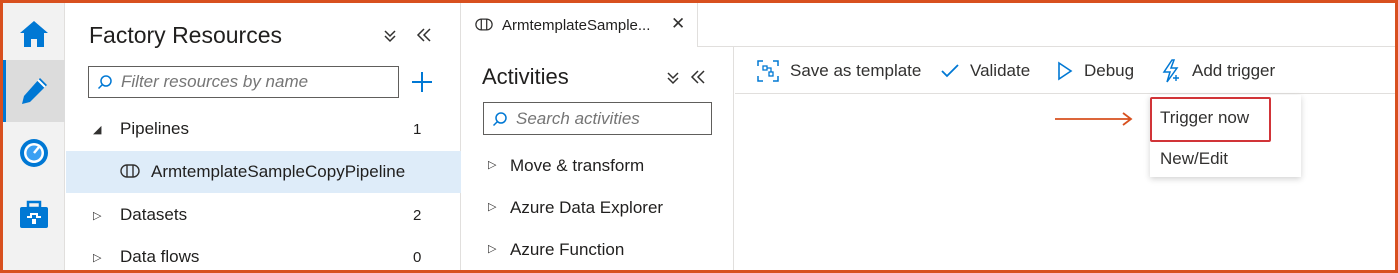 The image size is (1398, 273). I want to click on pencil-icon, so click(34, 91).